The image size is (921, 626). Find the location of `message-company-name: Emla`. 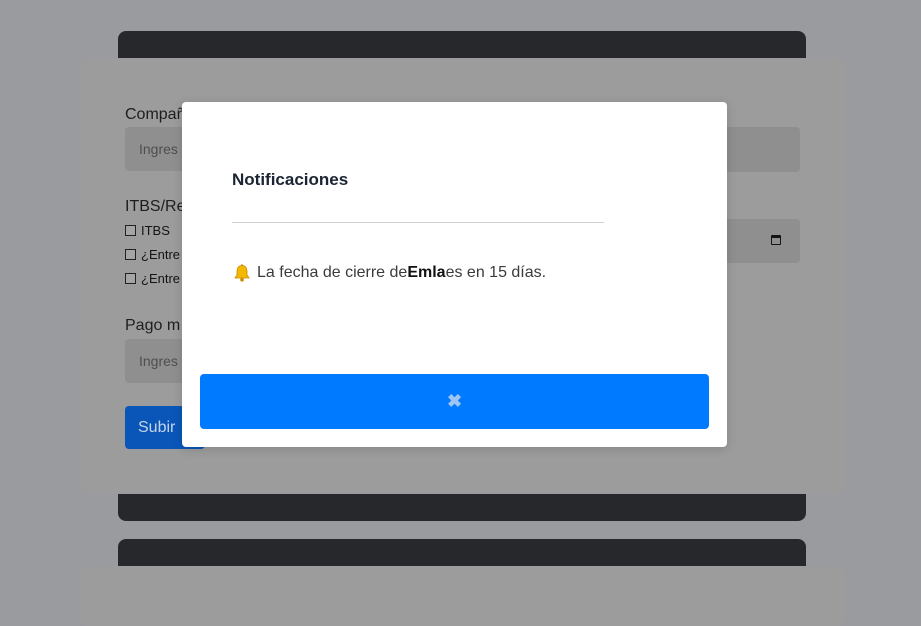

message-company-name: Emla is located at coordinates (426, 272).